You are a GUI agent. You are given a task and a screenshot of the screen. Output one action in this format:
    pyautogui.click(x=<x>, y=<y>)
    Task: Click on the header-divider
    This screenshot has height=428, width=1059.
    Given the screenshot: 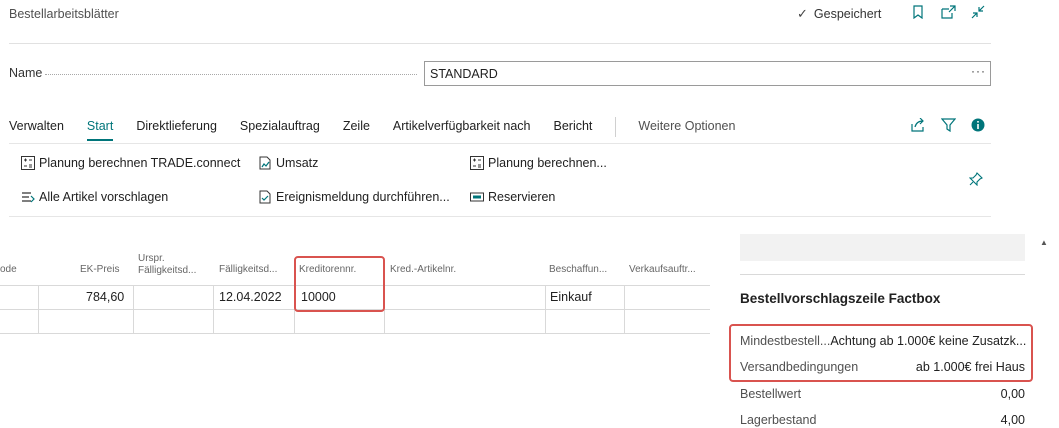 What is the action you would take?
    pyautogui.click(x=500, y=43)
    